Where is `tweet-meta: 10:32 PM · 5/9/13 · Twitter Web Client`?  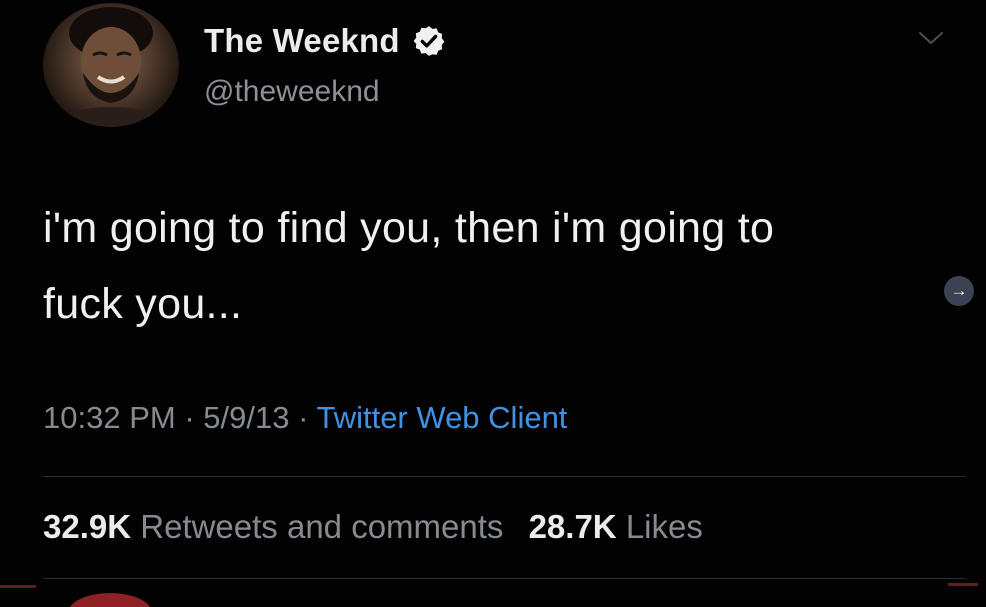 tweet-meta: 10:32 PM · 5/9/13 · Twitter Web Client is located at coordinates (305, 418).